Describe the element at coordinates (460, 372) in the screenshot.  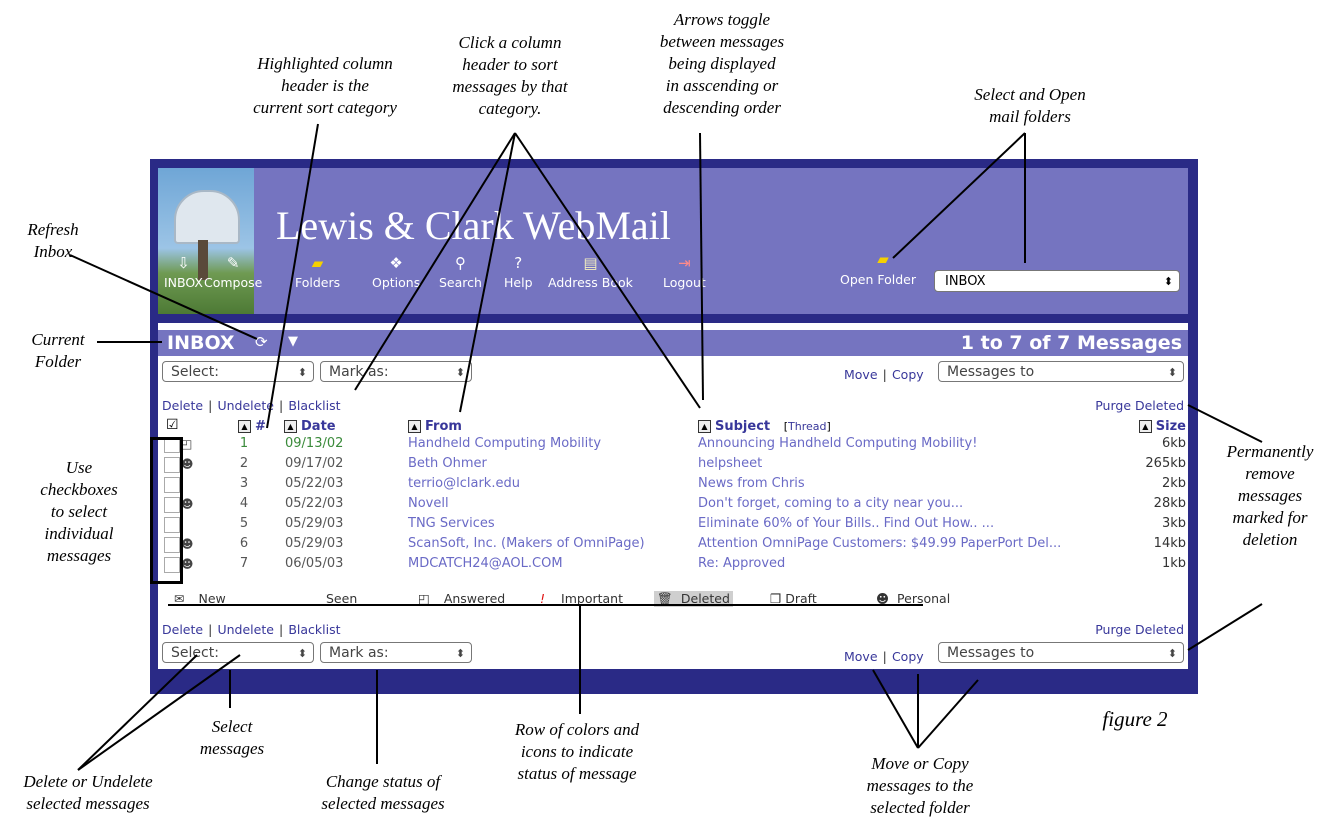
I see `select-arrows-icon: ⬍` at that location.